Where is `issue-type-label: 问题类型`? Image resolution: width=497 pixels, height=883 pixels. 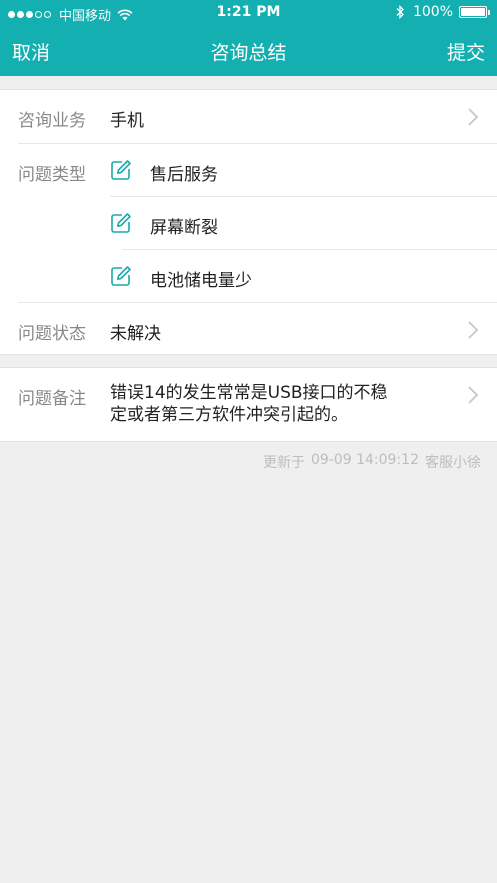 issue-type-label: 问题类型 is located at coordinates (52, 175).